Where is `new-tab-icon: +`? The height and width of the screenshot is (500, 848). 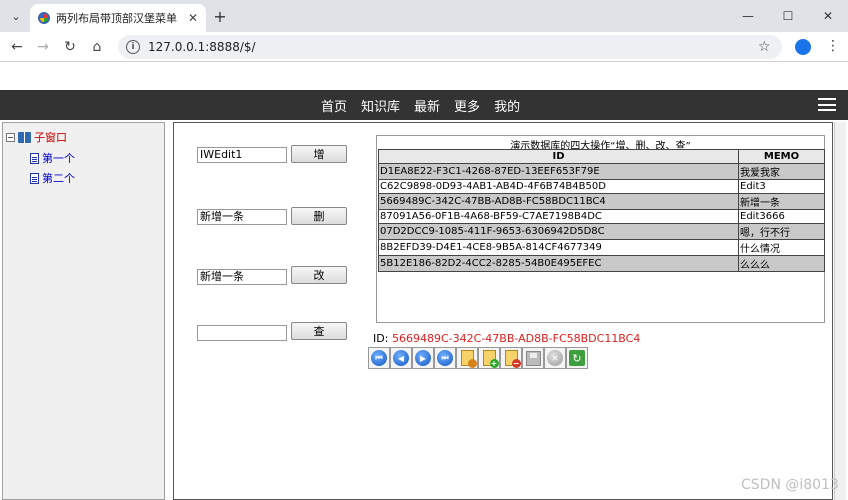 new-tab-icon: + is located at coordinates (220, 16).